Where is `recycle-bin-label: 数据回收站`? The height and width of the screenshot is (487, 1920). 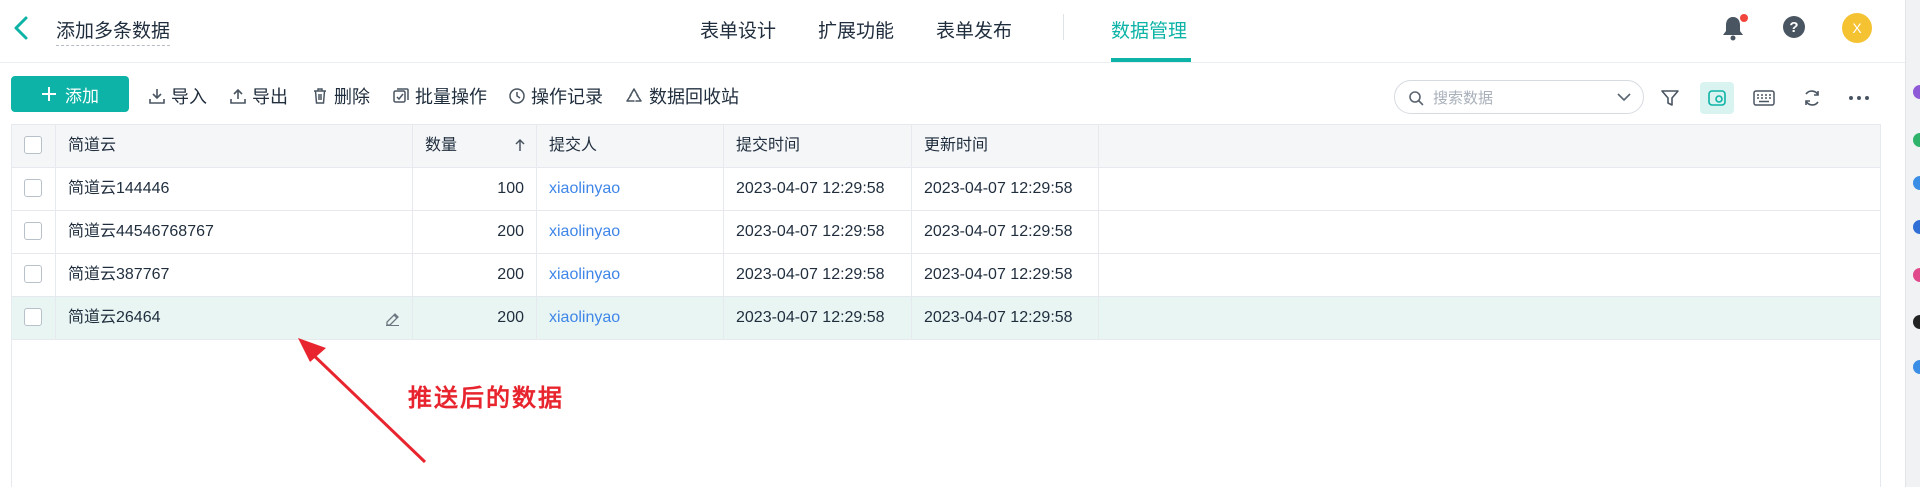 recycle-bin-label: 数据回收站 is located at coordinates (694, 97).